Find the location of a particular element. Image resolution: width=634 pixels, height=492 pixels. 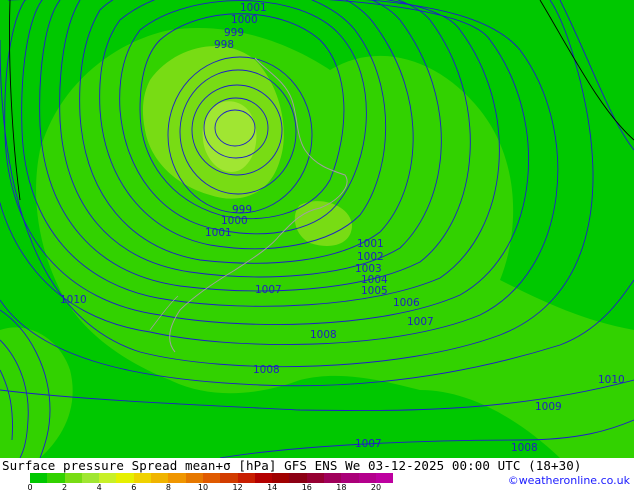

contour-label: 1006 is located at coordinates (406, 303).